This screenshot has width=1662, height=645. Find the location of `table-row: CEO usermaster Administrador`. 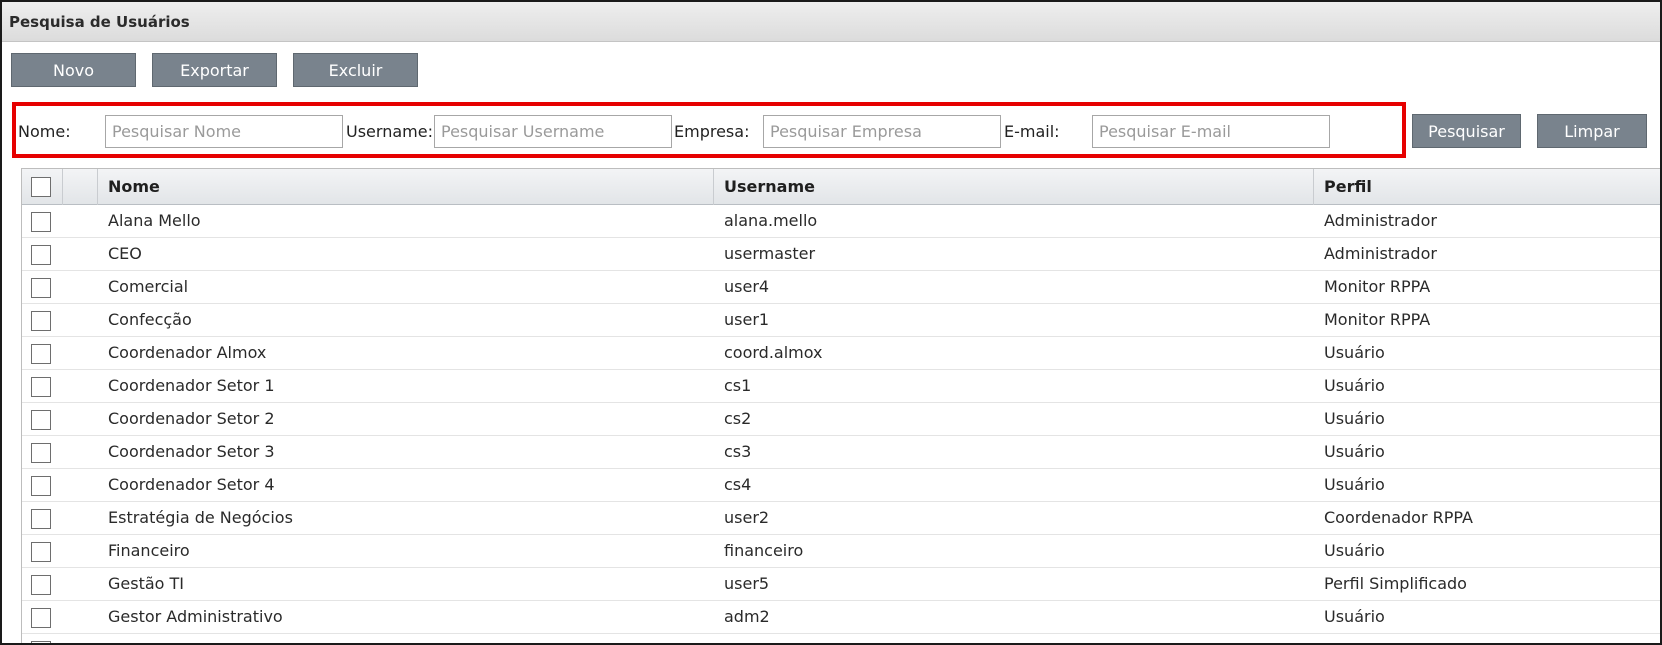

table-row: CEO usermaster Administrador is located at coordinates (841, 254).